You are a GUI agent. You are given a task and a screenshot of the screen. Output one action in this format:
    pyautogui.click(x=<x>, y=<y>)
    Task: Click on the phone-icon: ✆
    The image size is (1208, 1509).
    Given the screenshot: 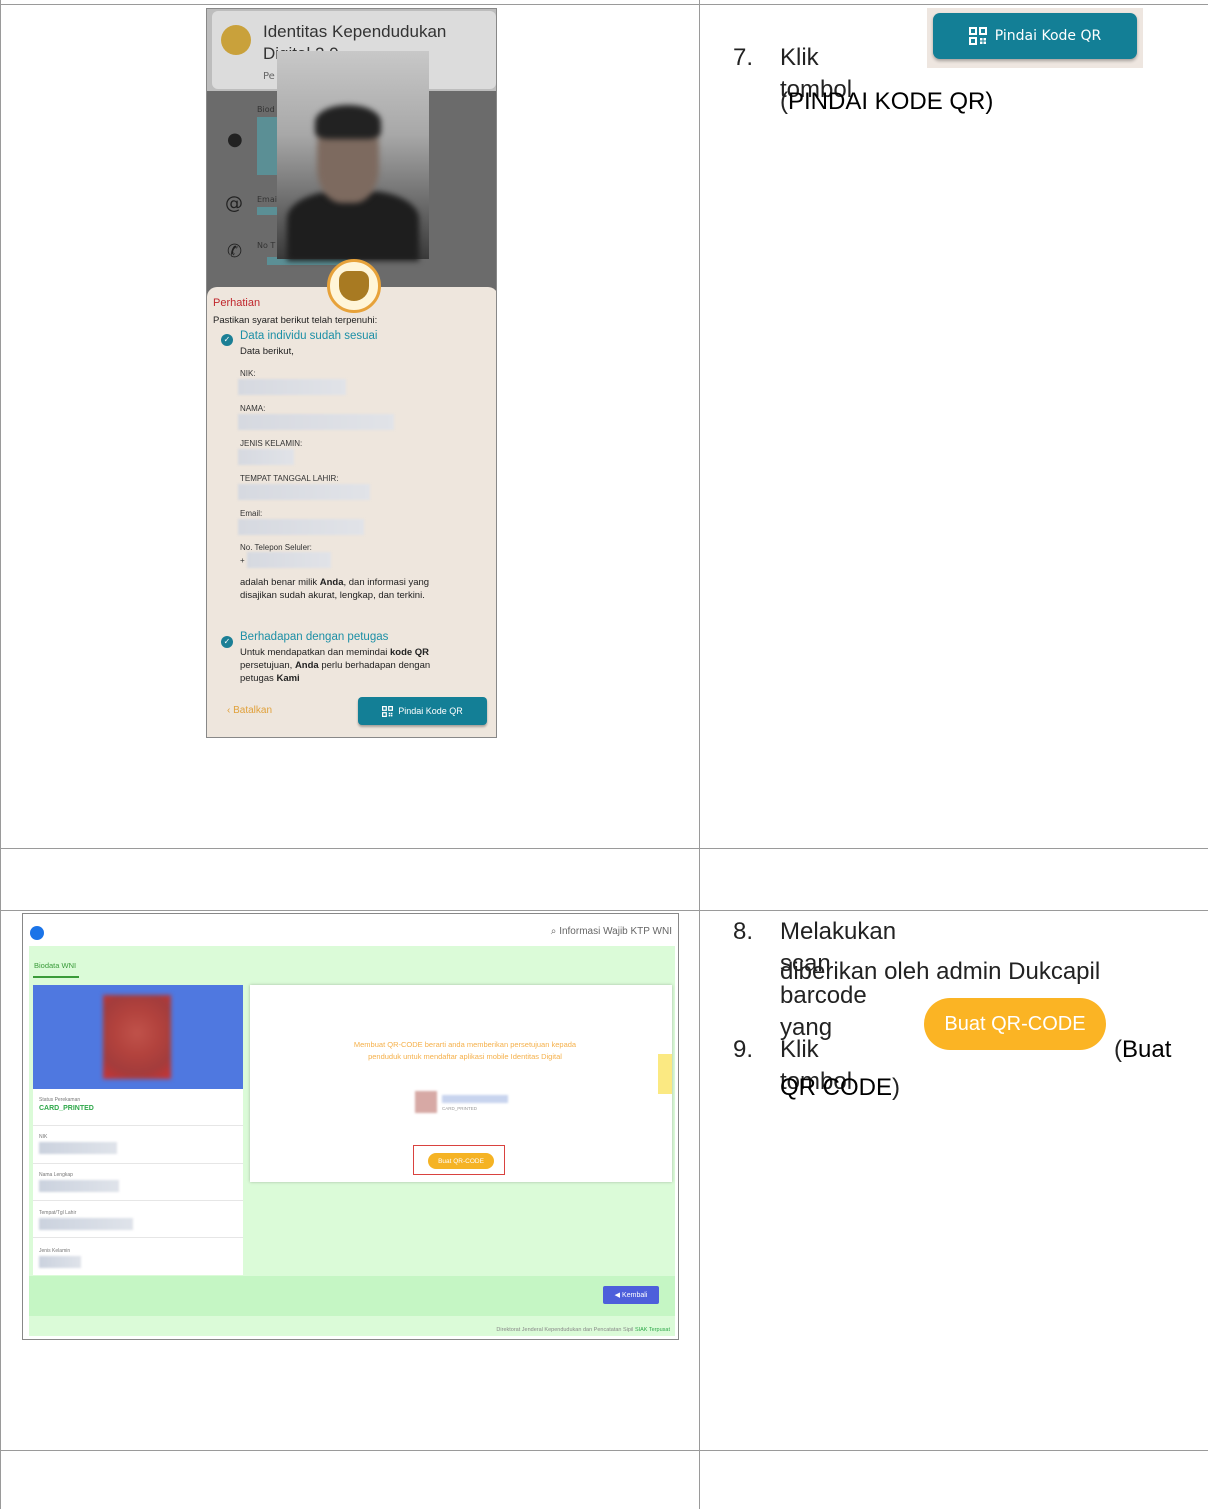 What is the action you would take?
    pyautogui.click(x=235, y=251)
    